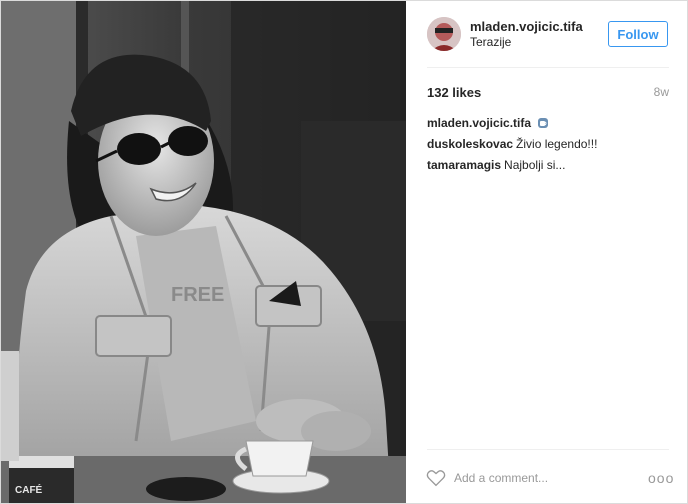  I want to click on post-location: Terazije, so click(490, 42).